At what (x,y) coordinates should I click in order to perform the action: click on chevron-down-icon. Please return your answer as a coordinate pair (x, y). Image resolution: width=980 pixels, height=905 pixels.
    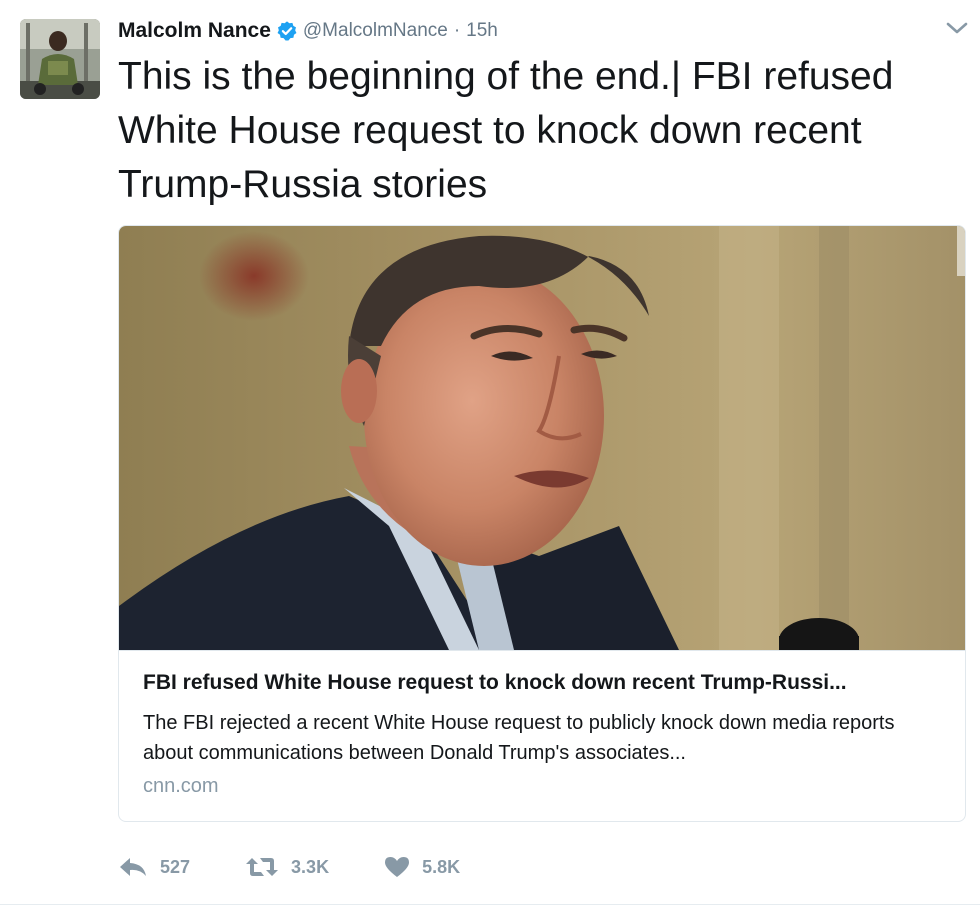
    Looking at the image, I should click on (957, 28).